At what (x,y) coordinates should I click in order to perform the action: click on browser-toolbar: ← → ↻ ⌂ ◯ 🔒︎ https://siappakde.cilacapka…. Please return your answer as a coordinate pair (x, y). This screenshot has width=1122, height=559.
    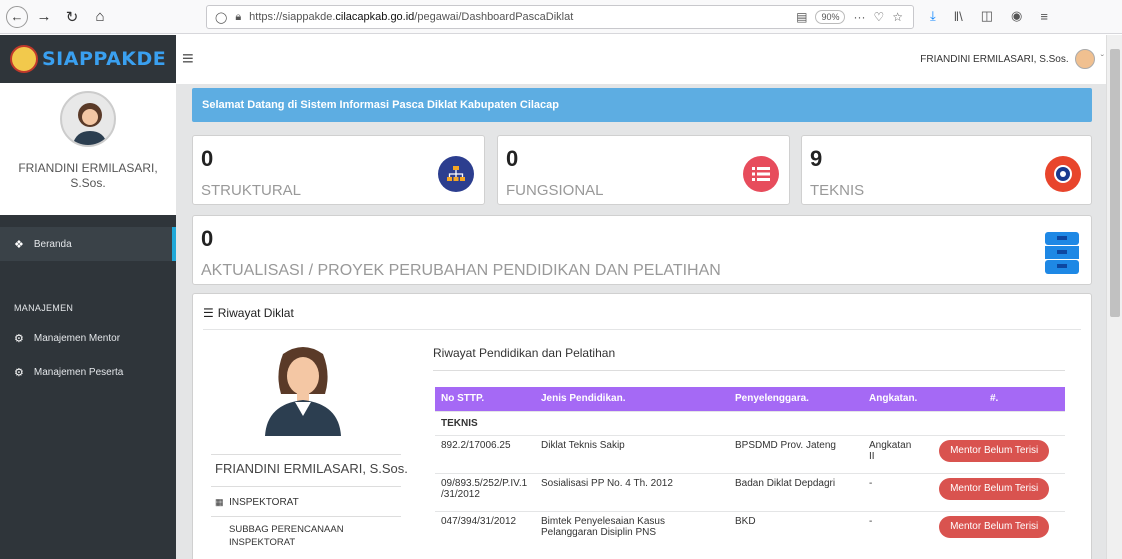
    Looking at the image, I should click on (561, 17).